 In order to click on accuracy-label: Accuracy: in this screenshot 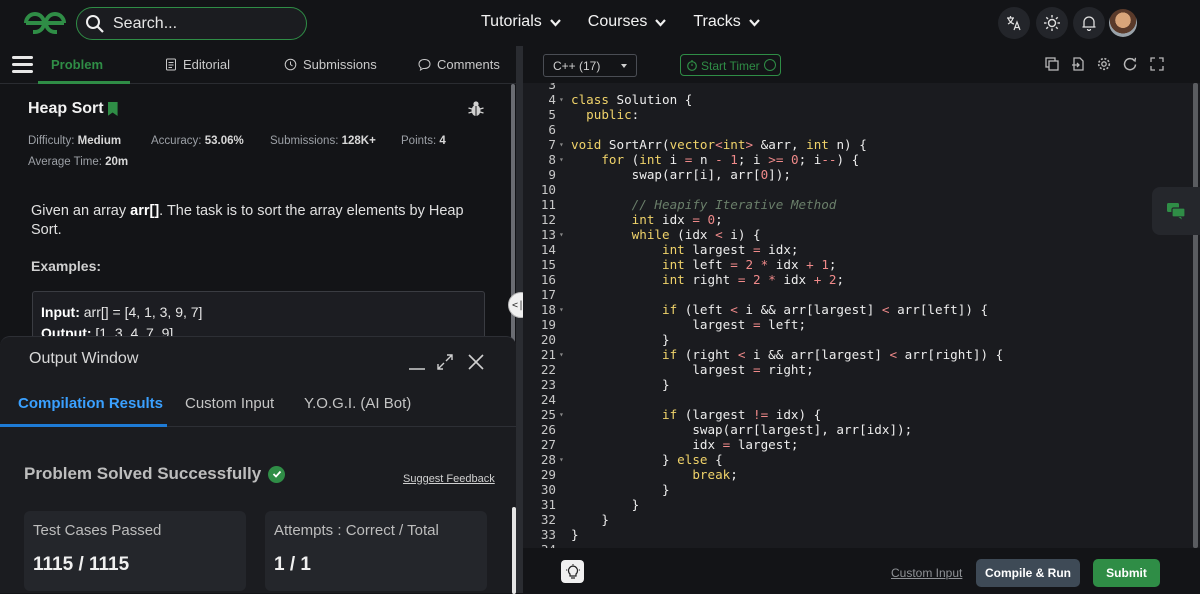, I will do `click(176, 141)`.